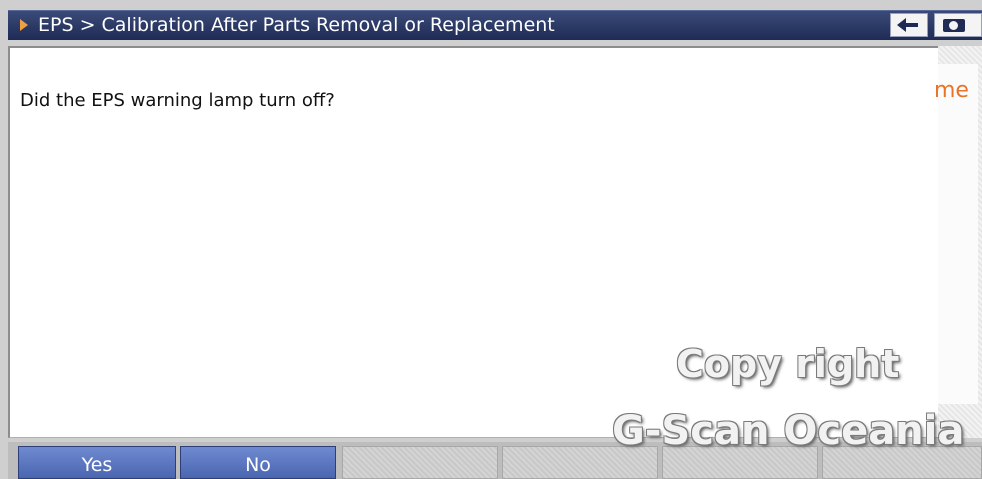 The width and height of the screenshot is (982, 479). Describe the element at coordinates (788, 364) in the screenshot. I see `watermark-line-1: Copy right` at that location.